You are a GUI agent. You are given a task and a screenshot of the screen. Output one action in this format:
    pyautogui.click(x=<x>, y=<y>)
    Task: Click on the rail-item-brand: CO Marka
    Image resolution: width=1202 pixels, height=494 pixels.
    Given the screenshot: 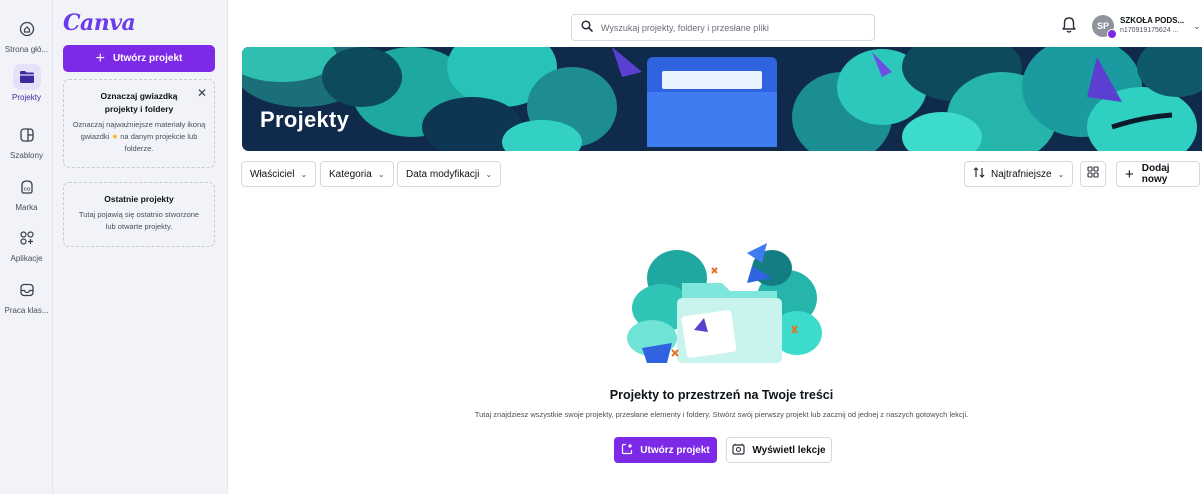 What is the action you would take?
    pyautogui.click(x=26, y=193)
    